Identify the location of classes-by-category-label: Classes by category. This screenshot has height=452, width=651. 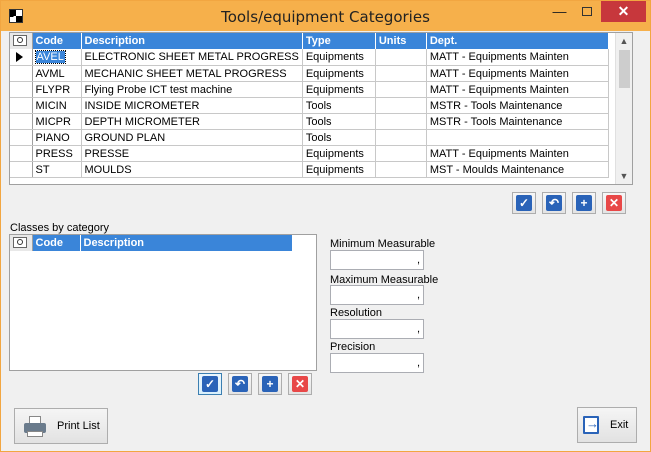
(60, 228).